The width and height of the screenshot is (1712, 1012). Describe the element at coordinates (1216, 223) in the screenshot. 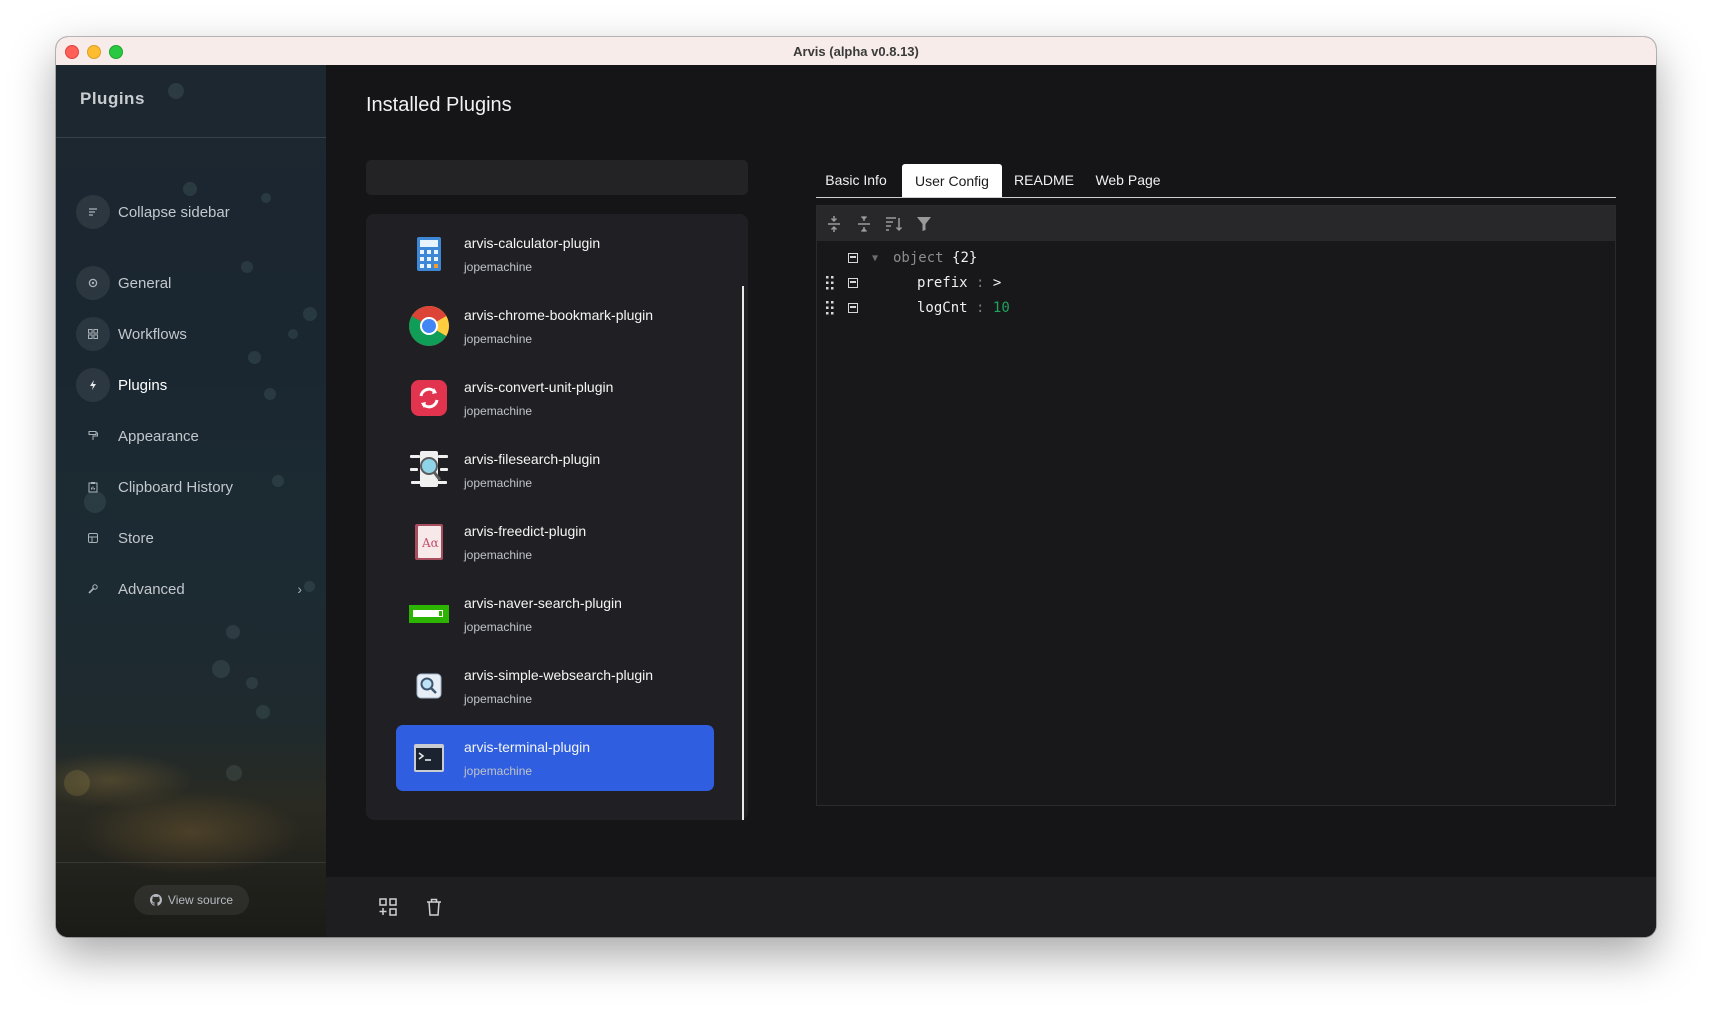

I see `json-editor-toolbar` at that location.